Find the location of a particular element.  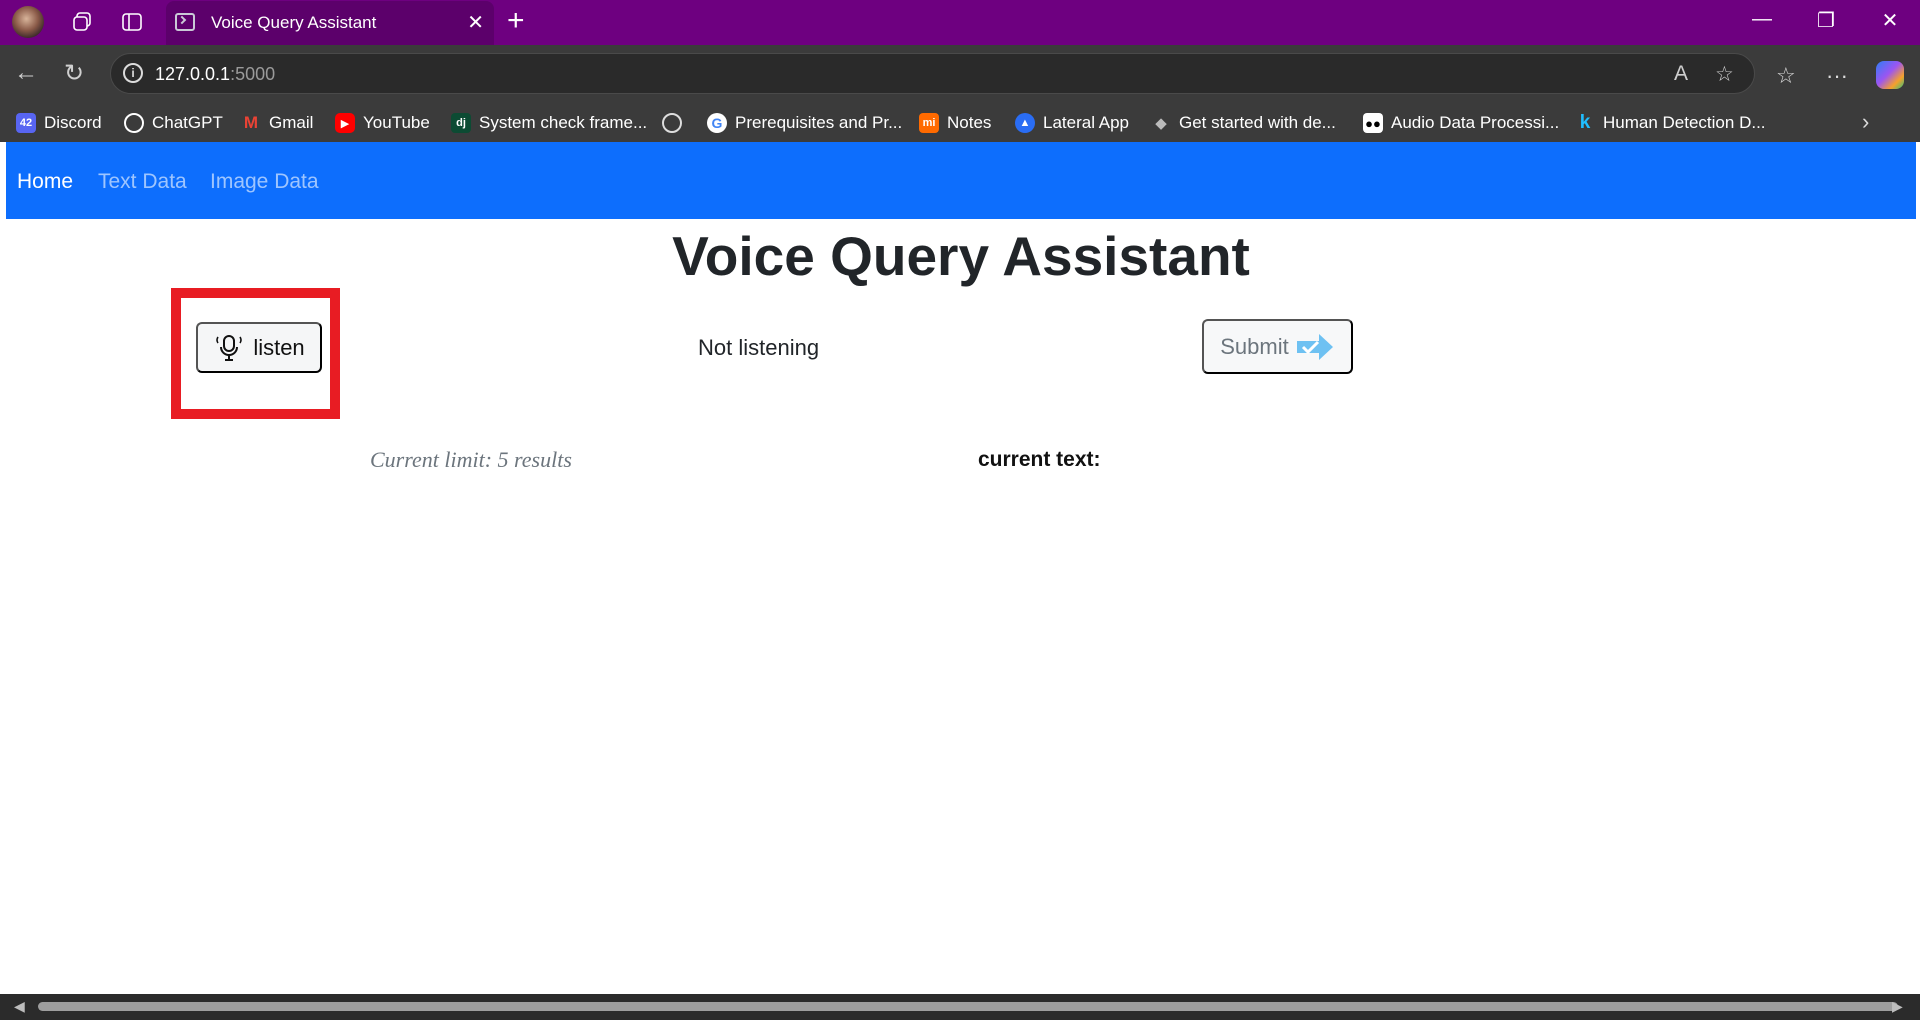

gmail-icon: M is located at coordinates (251, 122).